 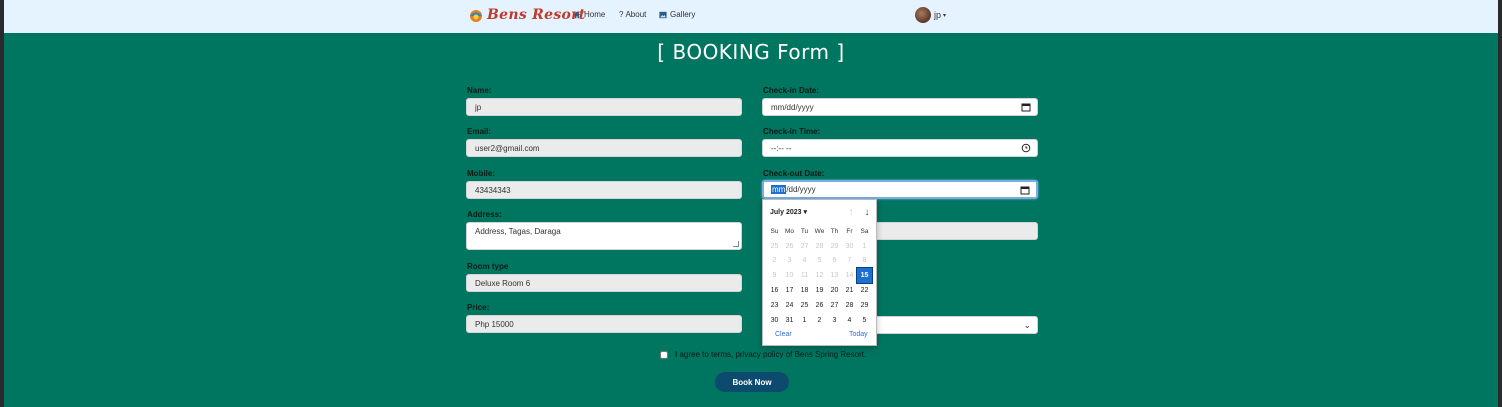 I want to click on checkout-month-segment: mm, so click(x=779, y=189).